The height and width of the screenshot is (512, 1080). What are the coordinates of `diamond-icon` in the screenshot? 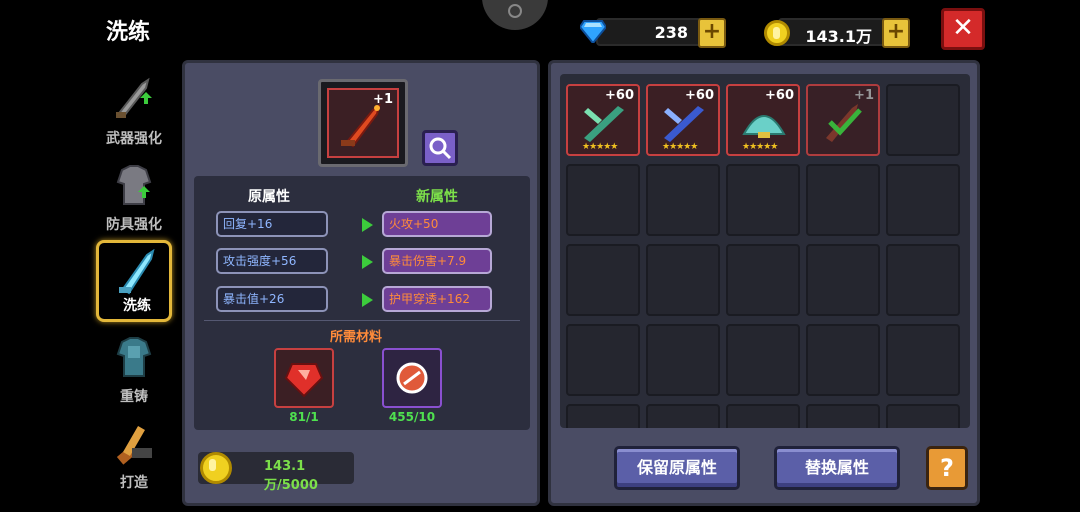 It's located at (593, 31).